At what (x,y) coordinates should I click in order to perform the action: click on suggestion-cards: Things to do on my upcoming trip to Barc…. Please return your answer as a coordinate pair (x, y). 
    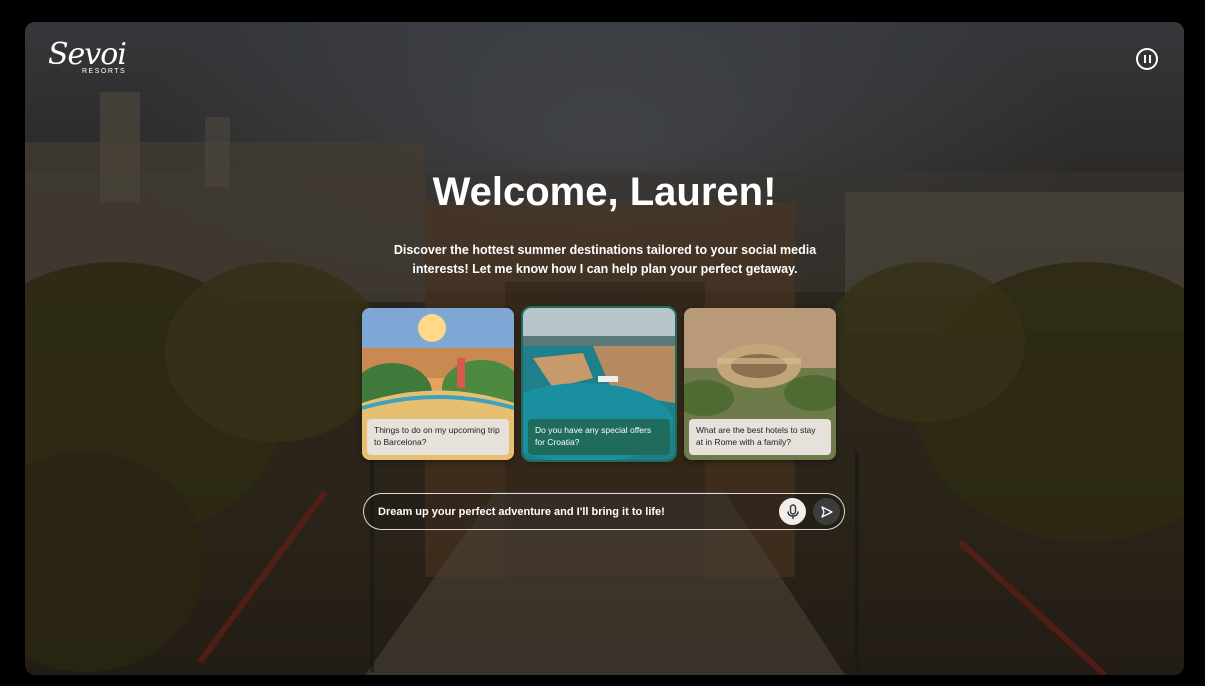
    Looking at the image, I should click on (599, 384).